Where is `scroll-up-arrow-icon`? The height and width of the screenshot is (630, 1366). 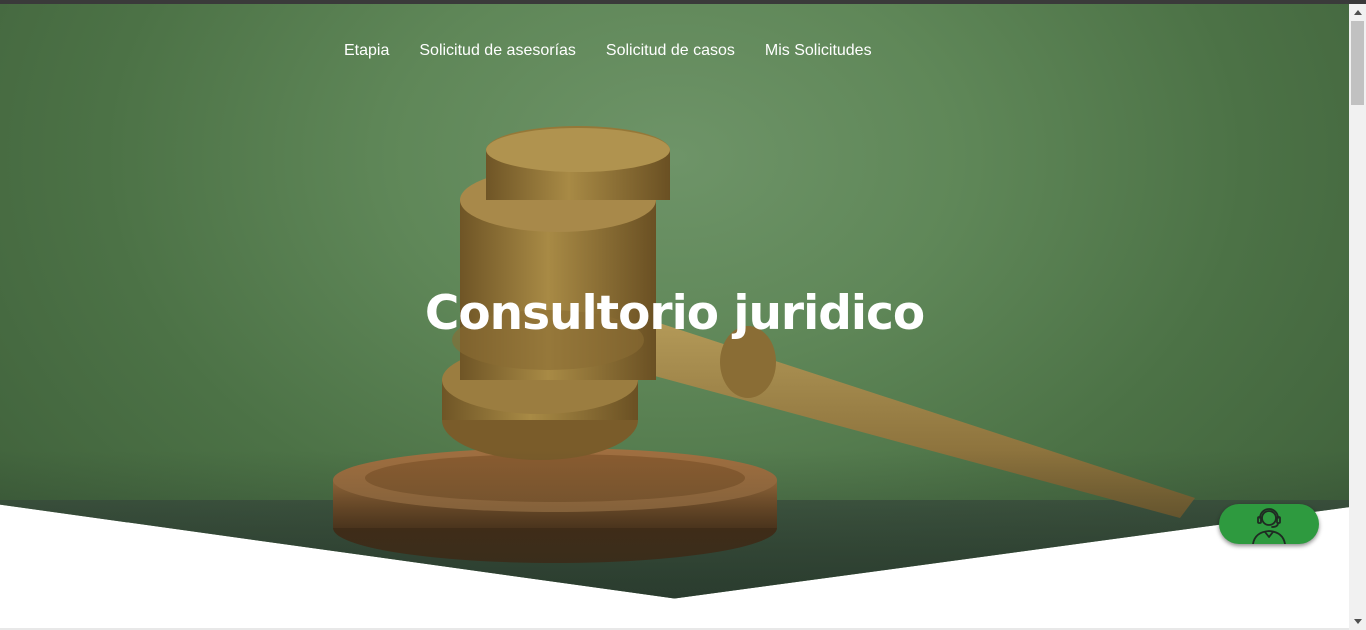
scroll-up-arrow-icon is located at coordinates (1357, 12).